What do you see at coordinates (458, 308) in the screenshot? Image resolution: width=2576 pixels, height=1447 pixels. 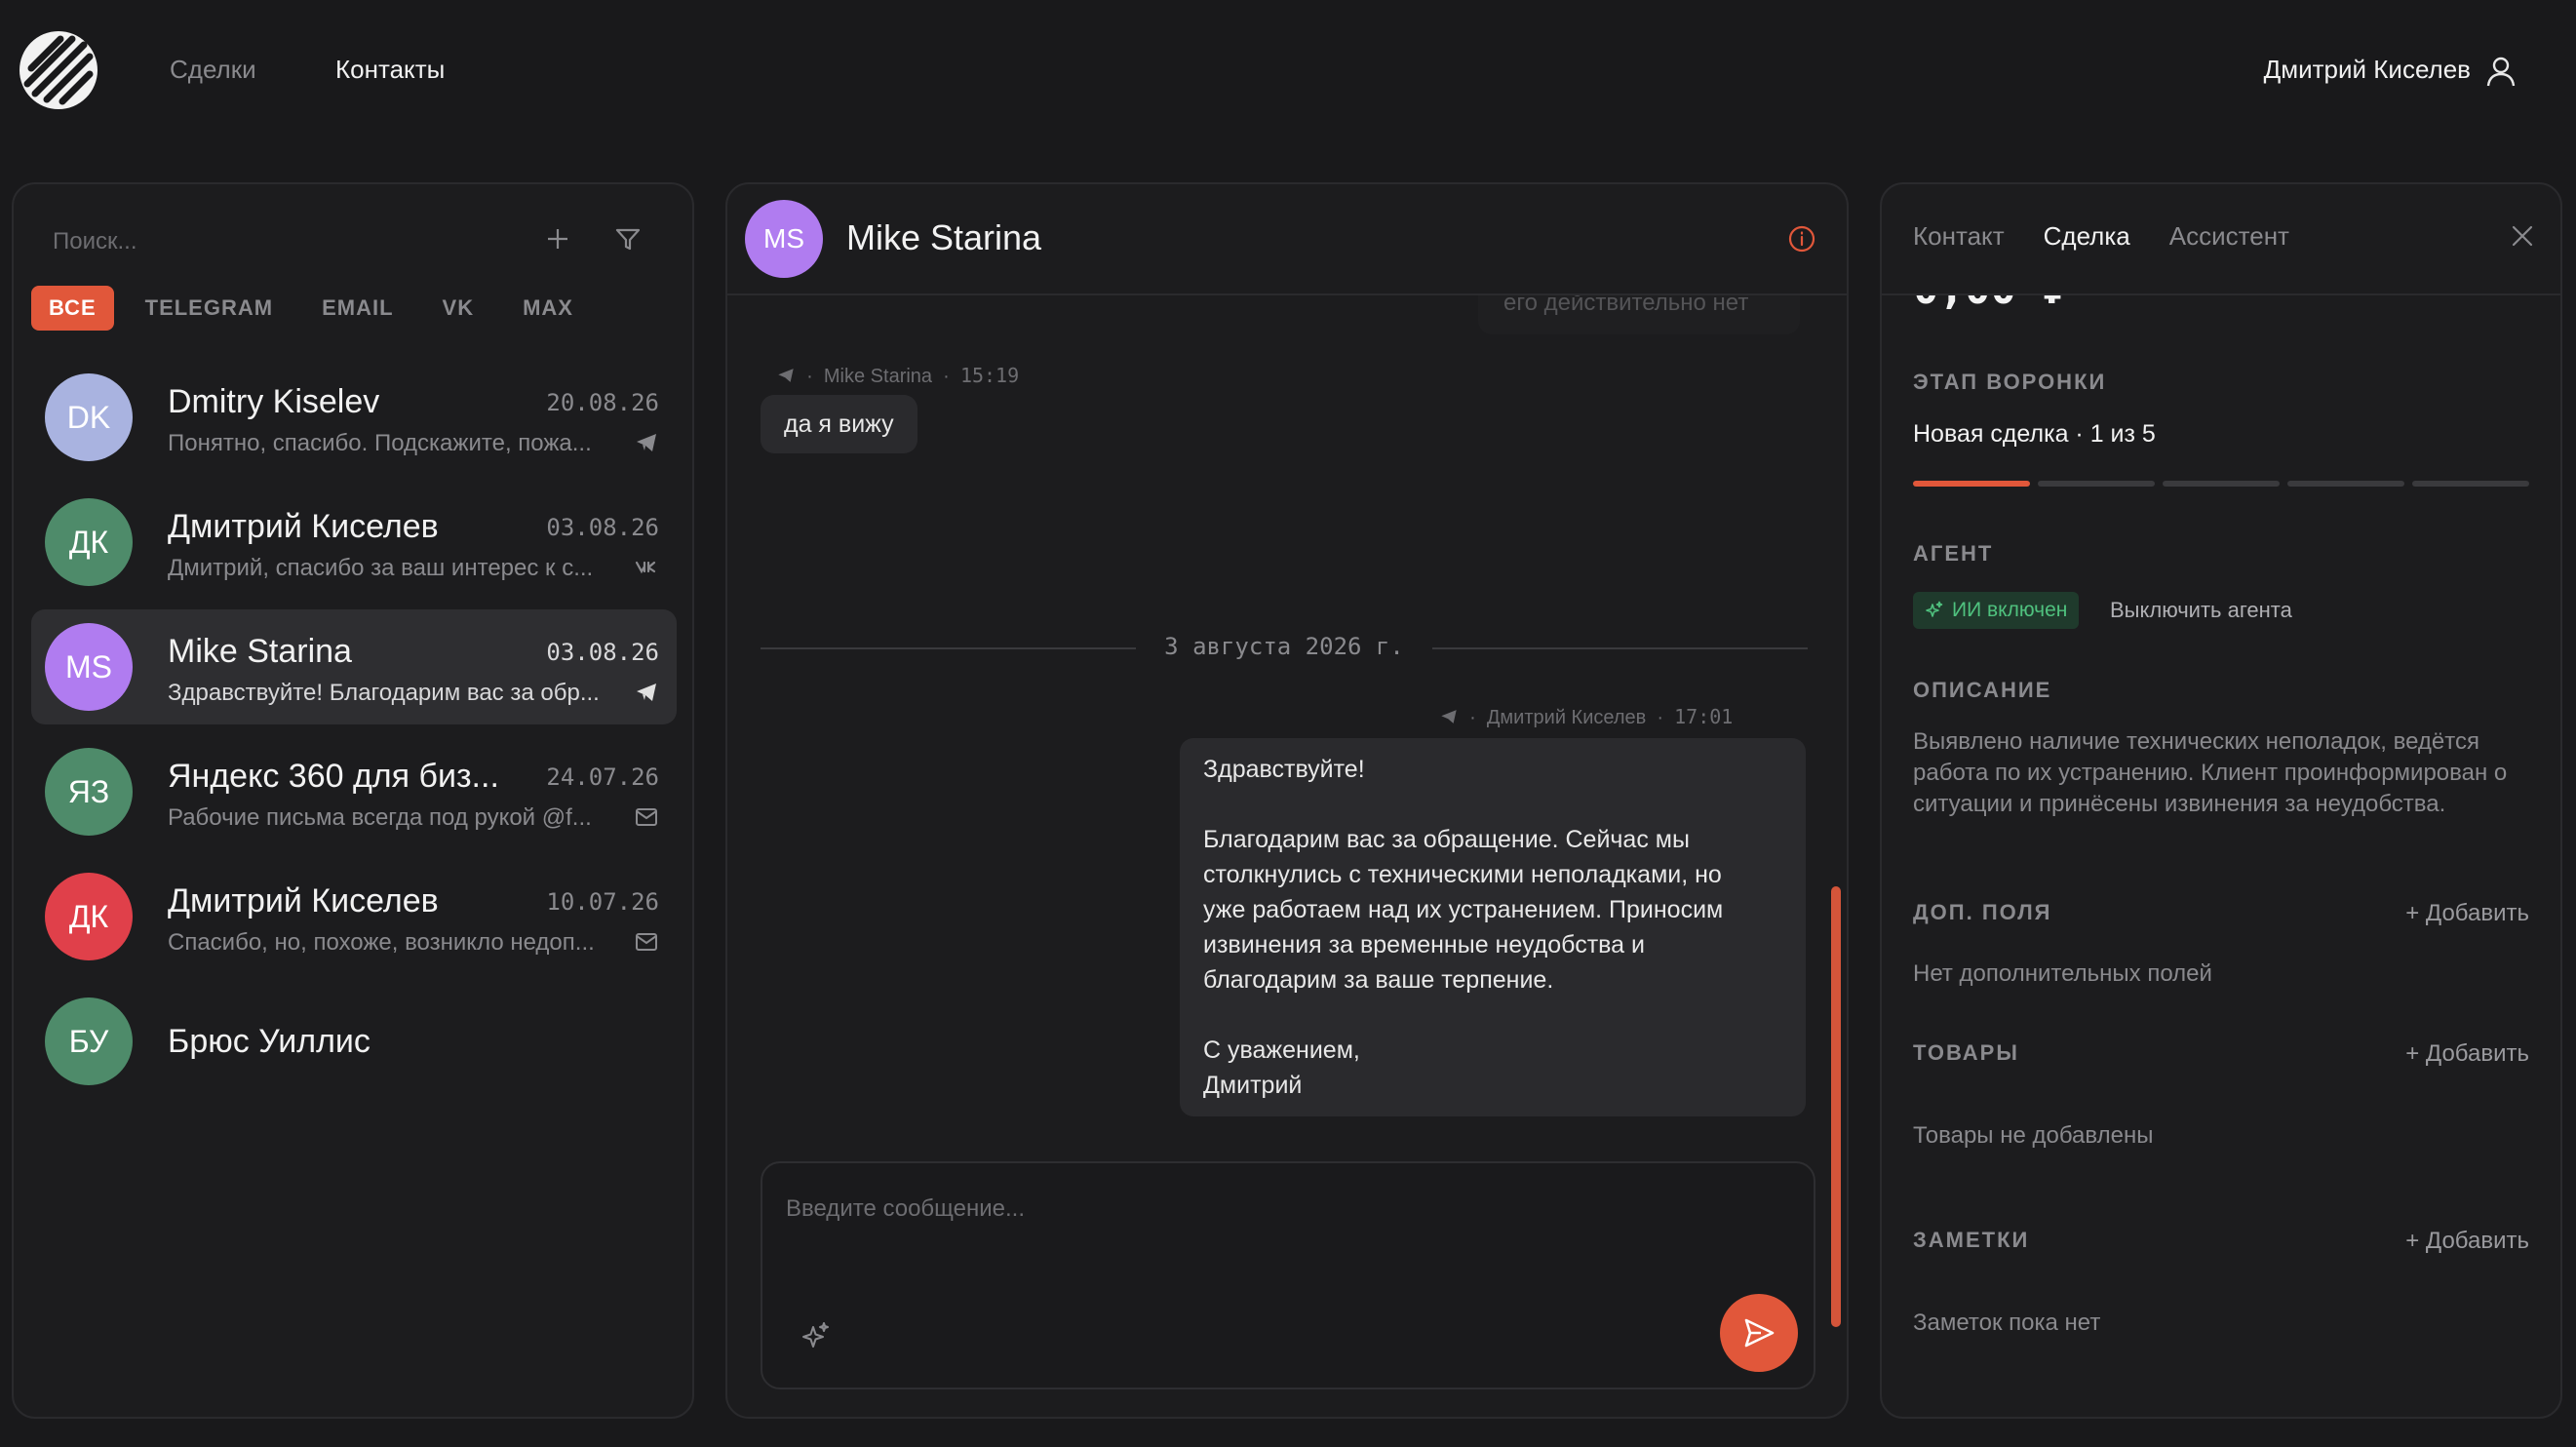 I see `tab-vk: VK` at bounding box center [458, 308].